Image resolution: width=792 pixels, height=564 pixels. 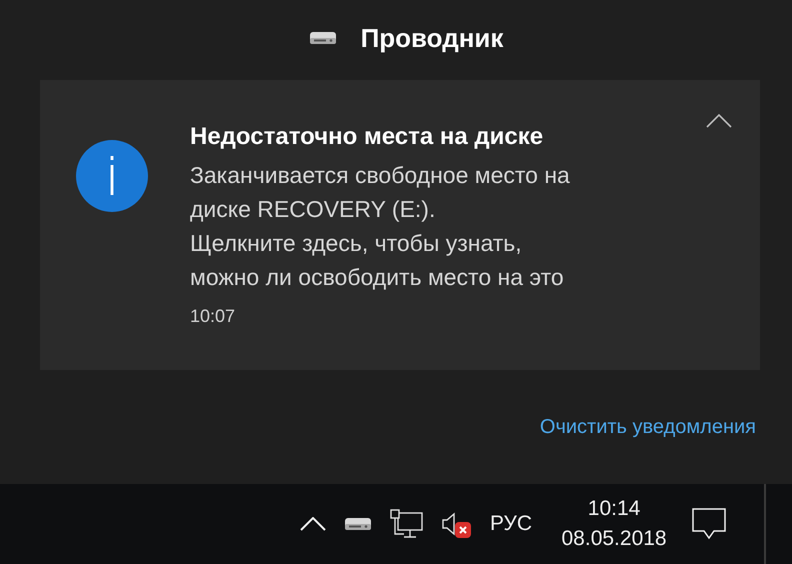 What do you see at coordinates (719, 121) in the screenshot?
I see `collapse-chevron-icon` at bounding box center [719, 121].